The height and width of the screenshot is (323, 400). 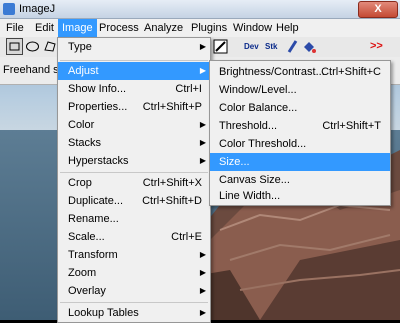 I want to click on stack-tool-icon: Stk, so click(x=274, y=46).